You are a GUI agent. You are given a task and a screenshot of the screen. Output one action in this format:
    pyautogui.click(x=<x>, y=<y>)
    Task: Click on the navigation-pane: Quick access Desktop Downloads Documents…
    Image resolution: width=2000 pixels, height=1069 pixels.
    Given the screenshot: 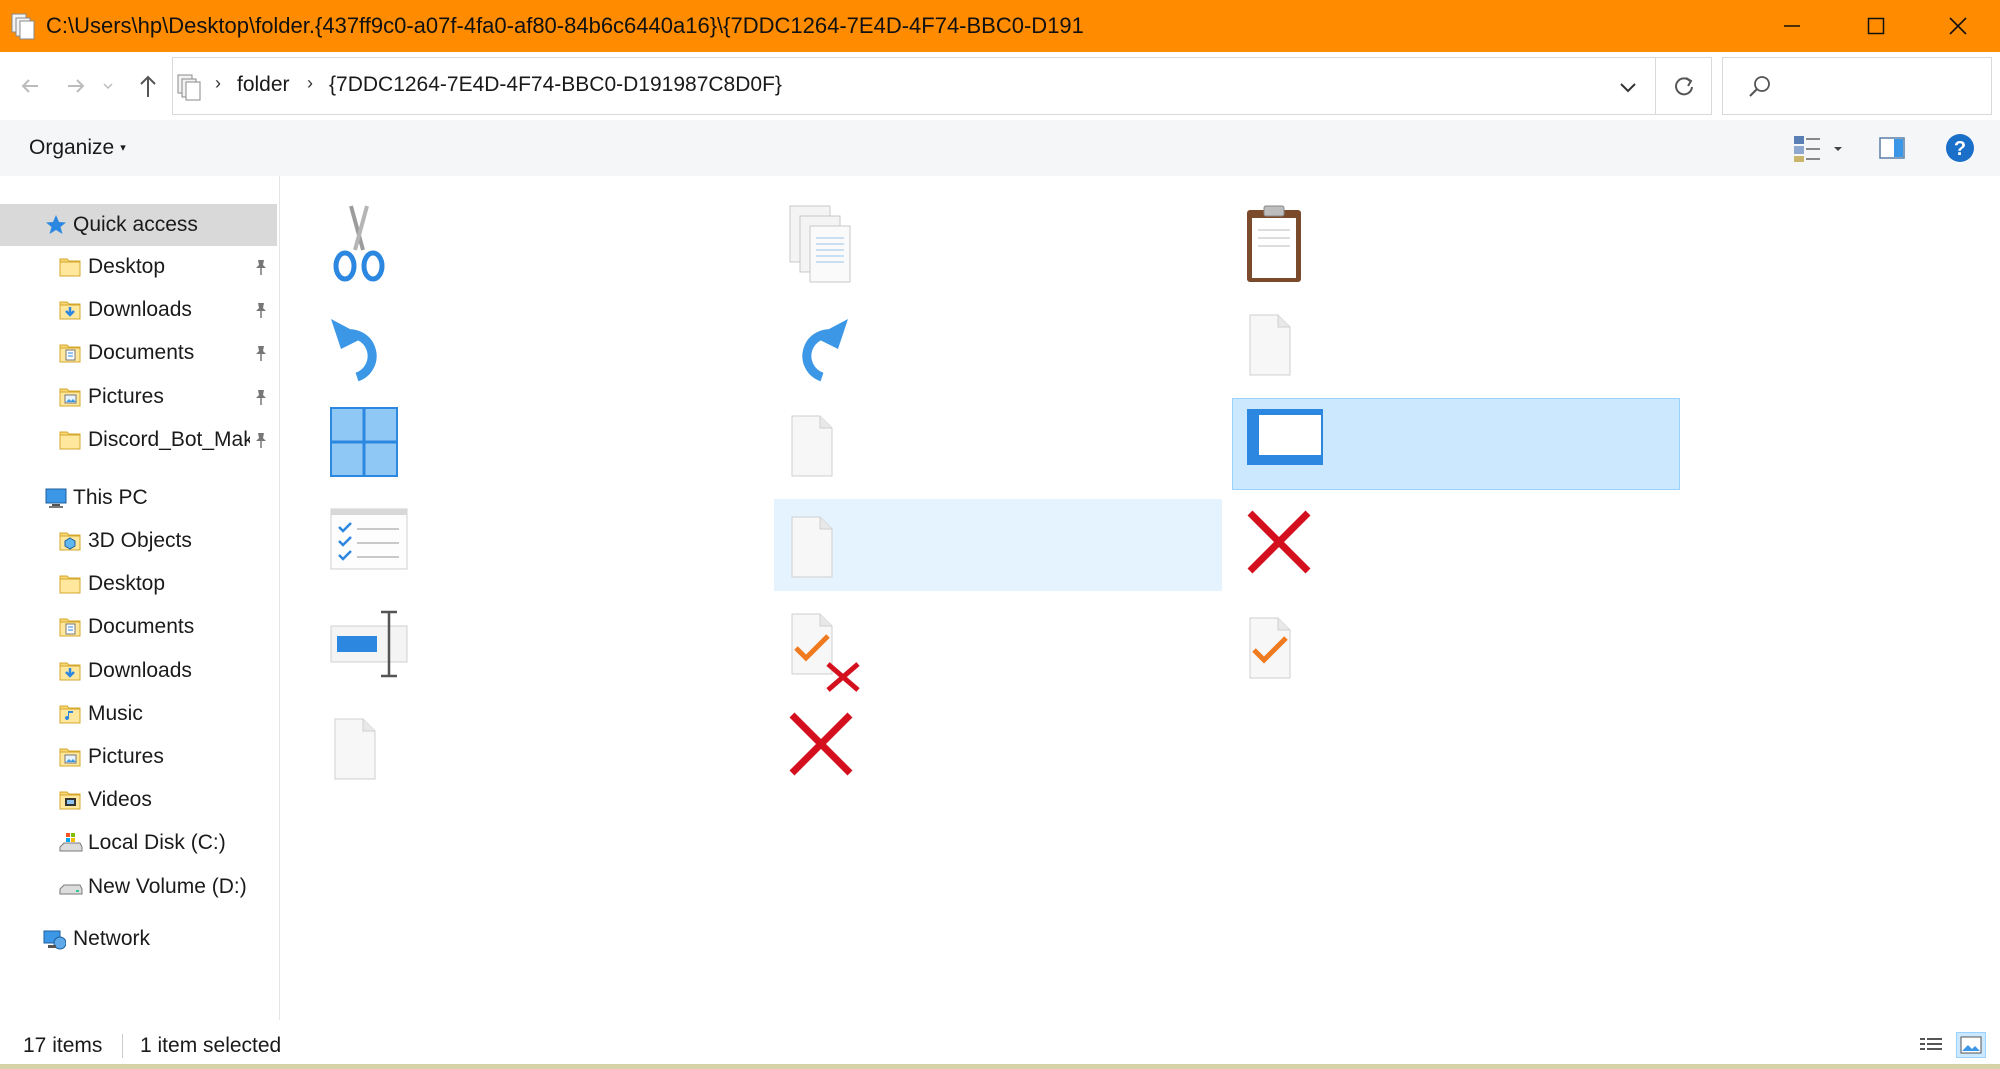 What is the action you would take?
    pyautogui.click(x=140, y=598)
    